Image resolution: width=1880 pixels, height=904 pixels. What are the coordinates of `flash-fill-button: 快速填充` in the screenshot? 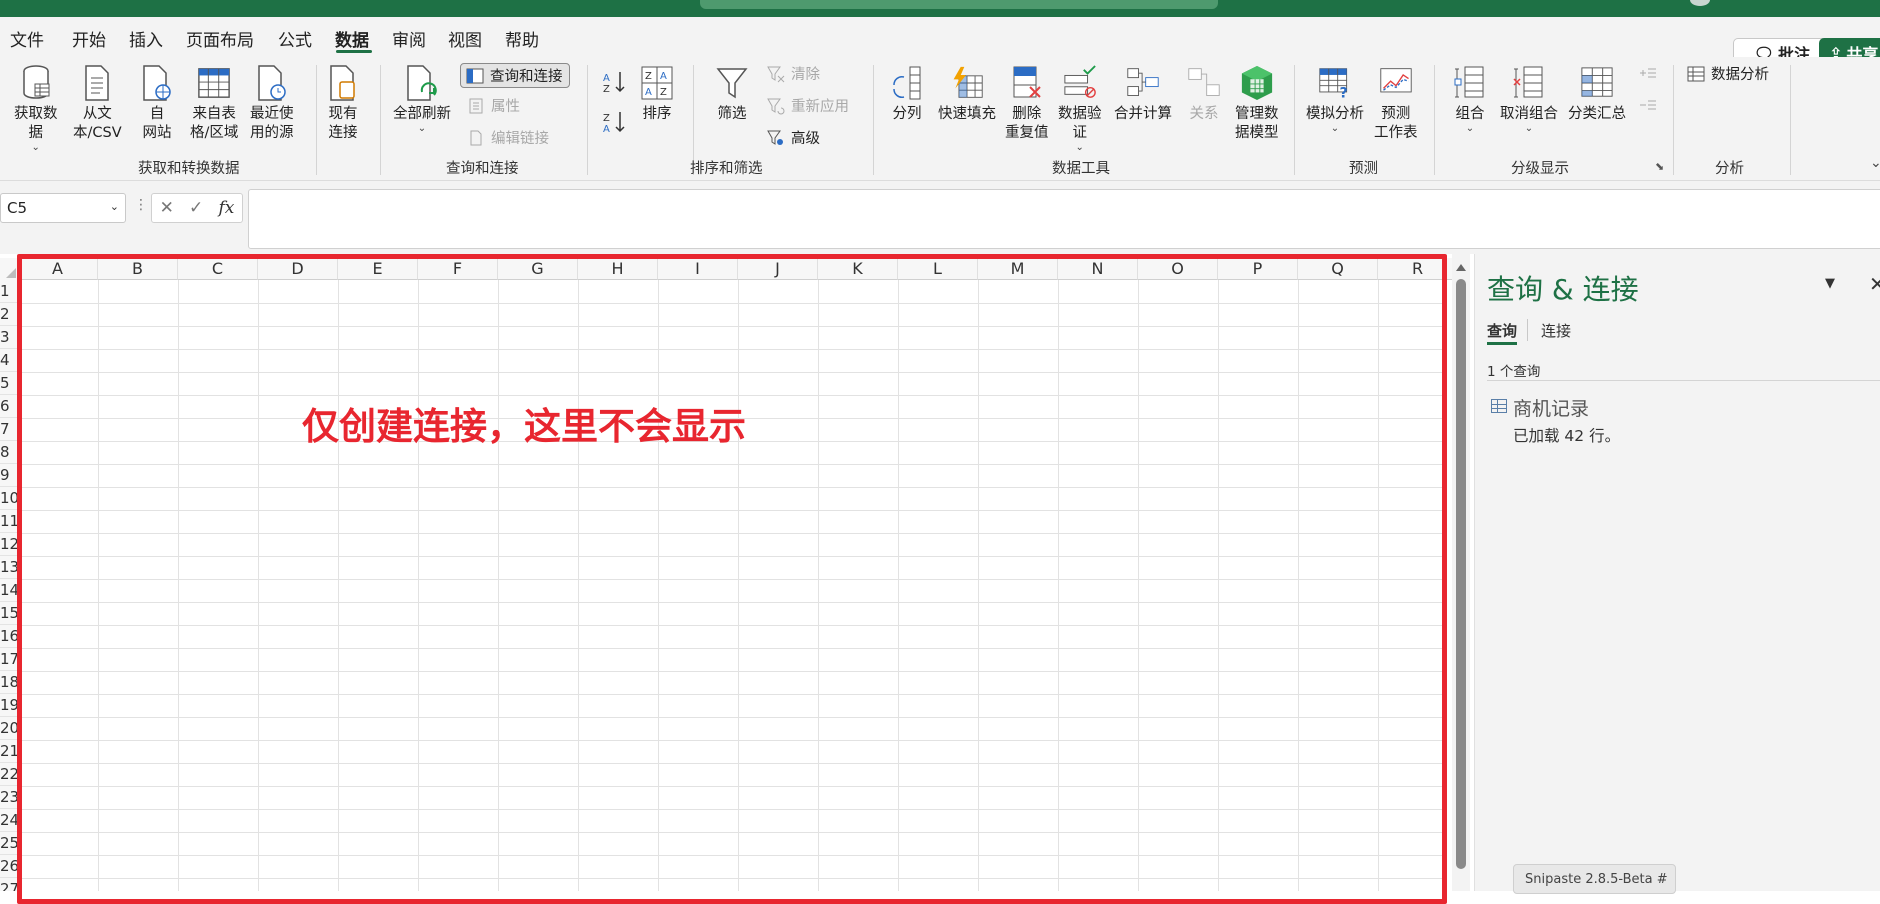 It's located at (967, 93).